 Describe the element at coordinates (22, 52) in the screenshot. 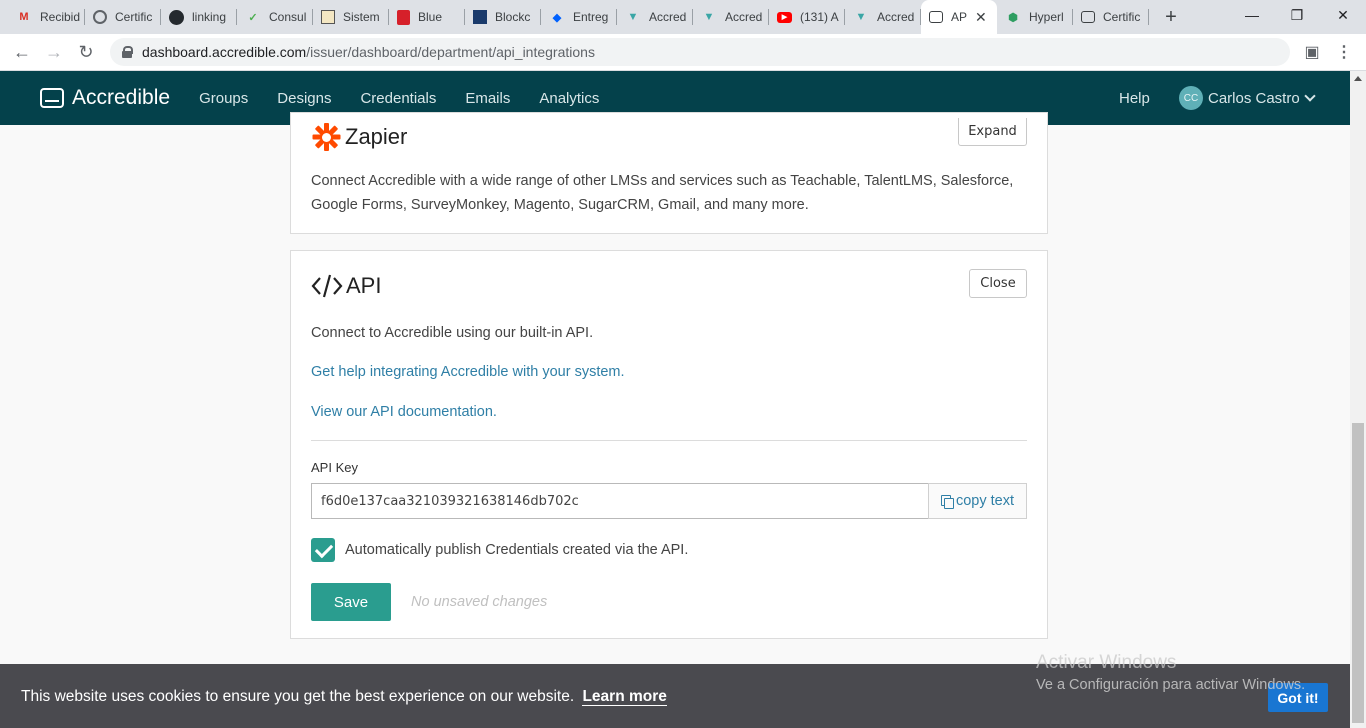

I see `back-arrow-icon: ←` at that location.